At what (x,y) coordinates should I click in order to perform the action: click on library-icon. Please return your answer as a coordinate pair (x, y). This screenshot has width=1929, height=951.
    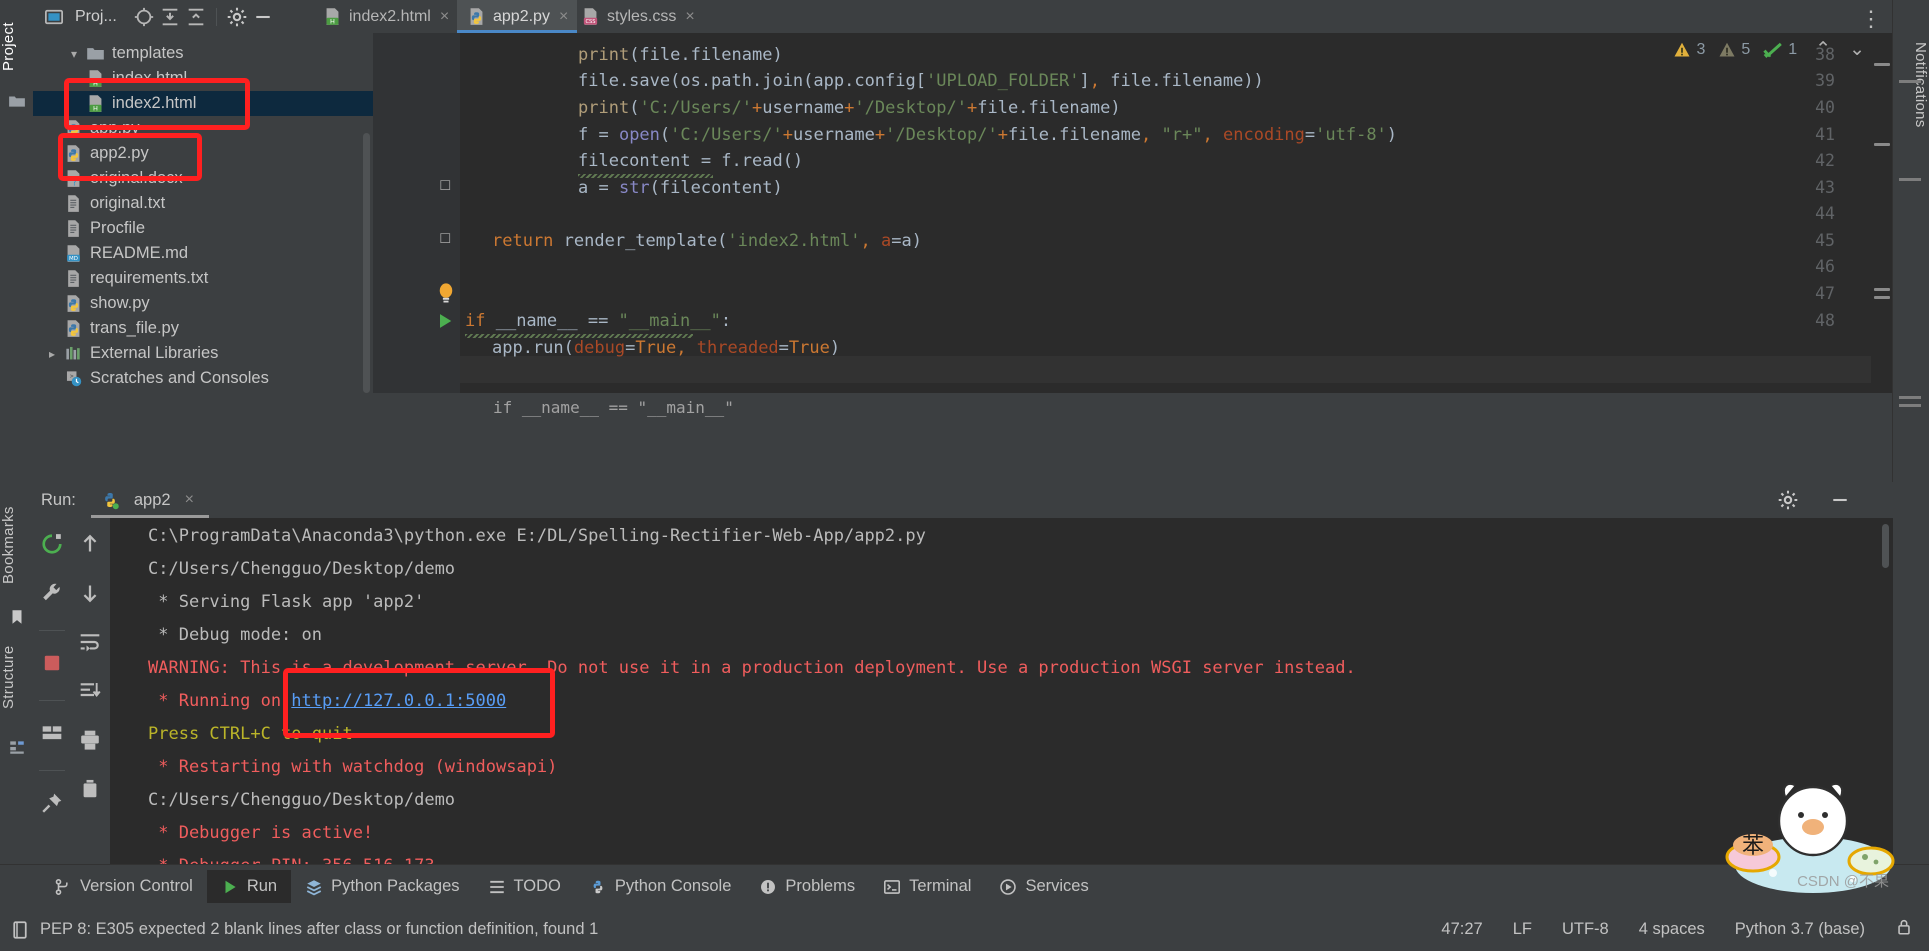
    Looking at the image, I should click on (73, 354).